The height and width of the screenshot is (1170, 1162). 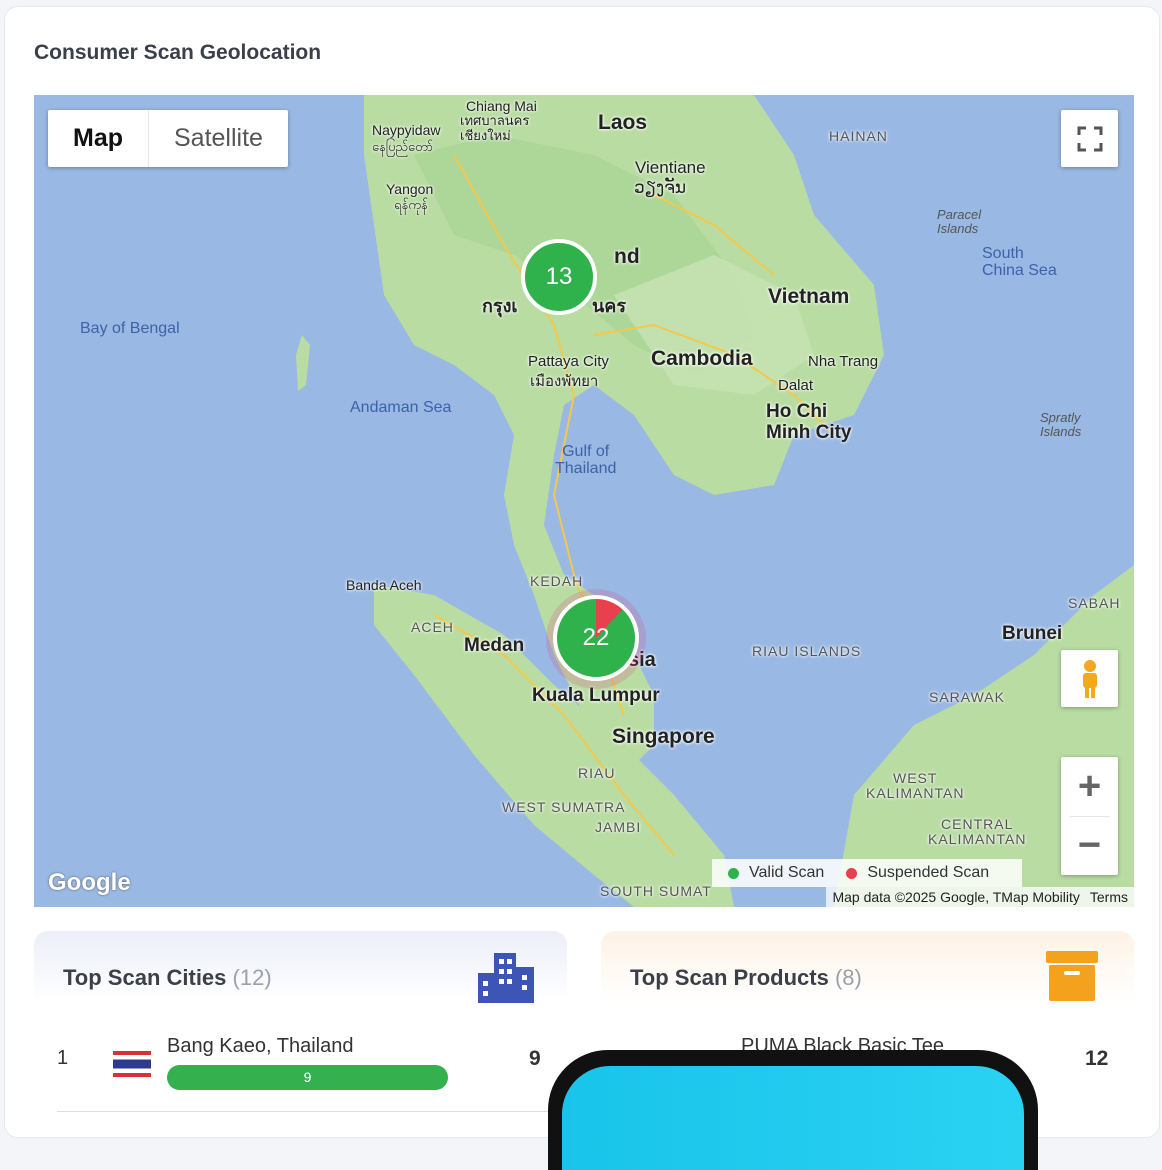 What do you see at coordinates (132, 1064) in the screenshot?
I see `thailand-flag-icon` at bounding box center [132, 1064].